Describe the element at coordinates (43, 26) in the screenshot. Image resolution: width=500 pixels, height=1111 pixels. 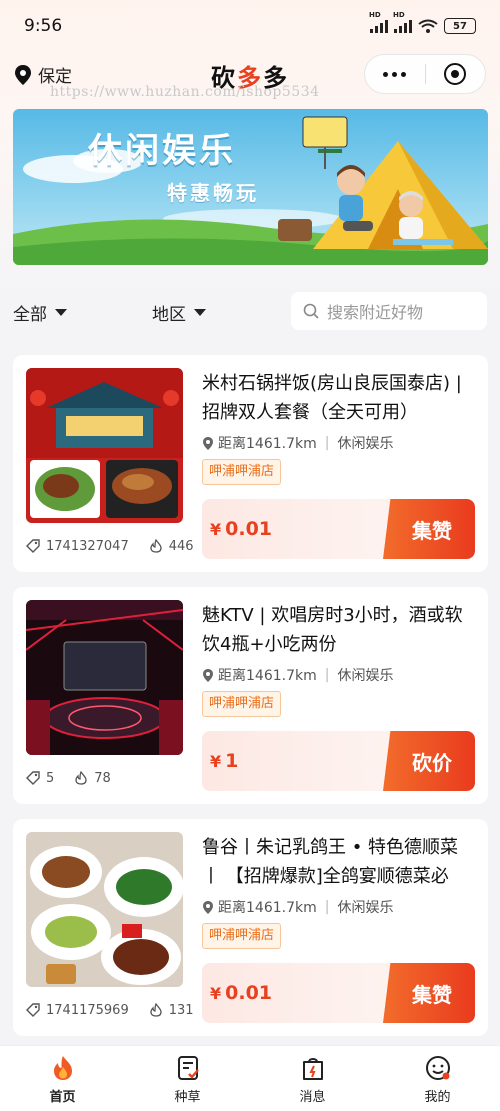
I see `status-time: 9:56` at that location.